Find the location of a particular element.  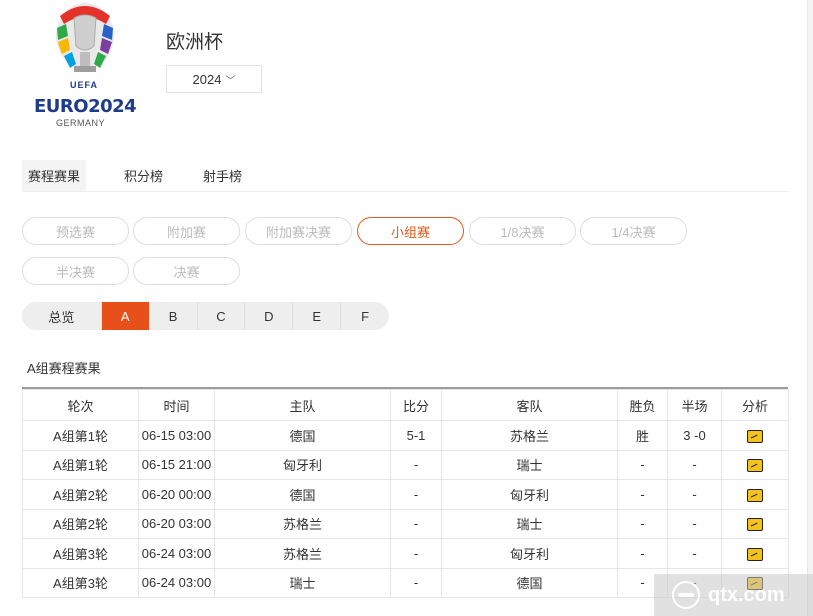

result-cell: 胜 is located at coordinates (642, 435).